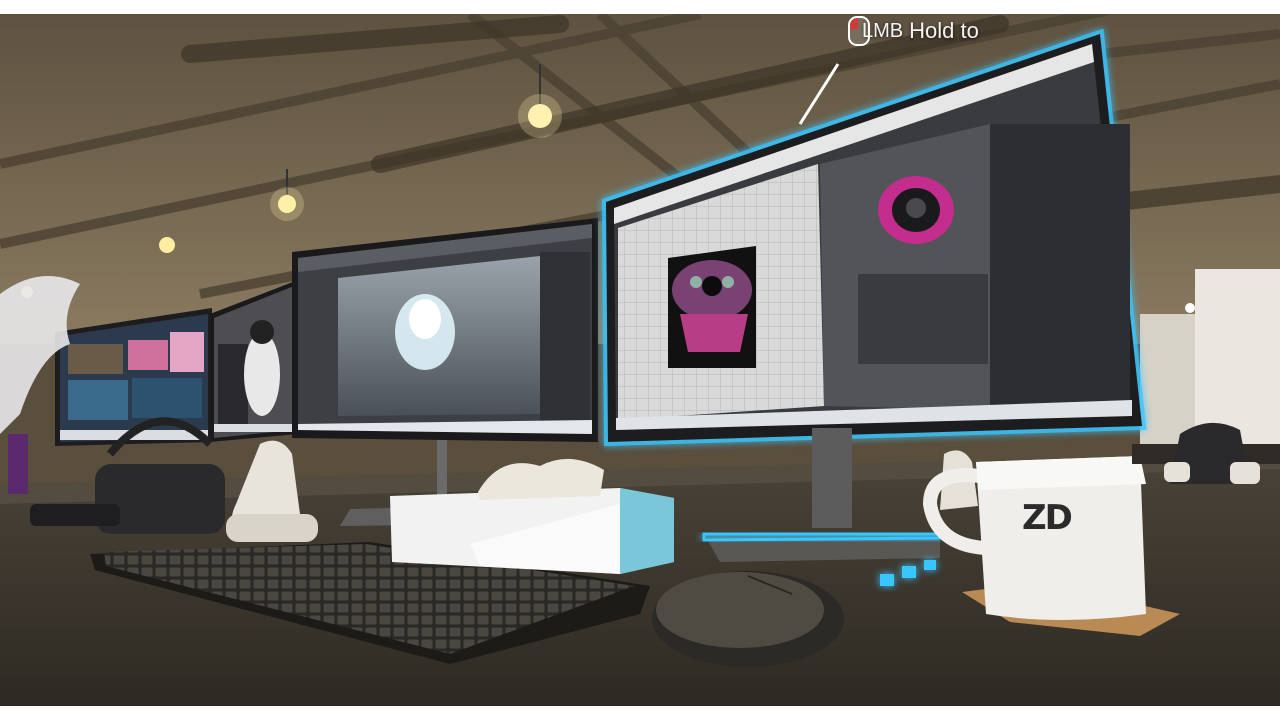  Describe the element at coordinates (442, 470) in the screenshot. I see `monitor-stand` at that location.